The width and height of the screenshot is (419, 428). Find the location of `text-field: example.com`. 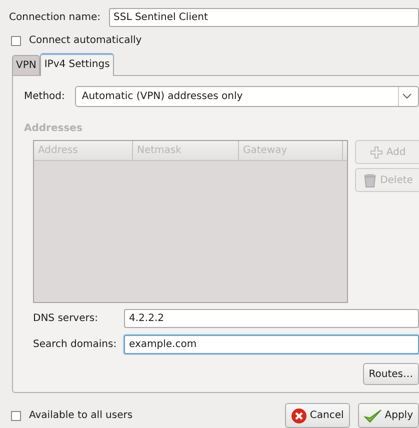

text-field: example.com is located at coordinates (271, 344).